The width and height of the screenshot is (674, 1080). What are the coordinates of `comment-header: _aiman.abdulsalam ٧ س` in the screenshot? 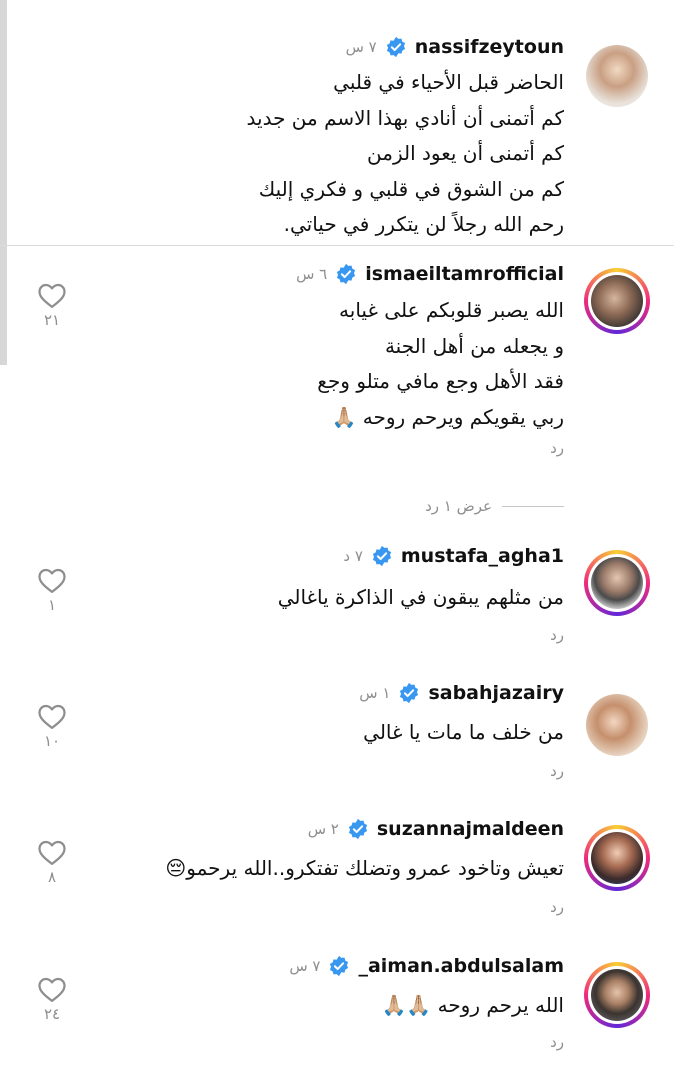 It's located at (426, 966).